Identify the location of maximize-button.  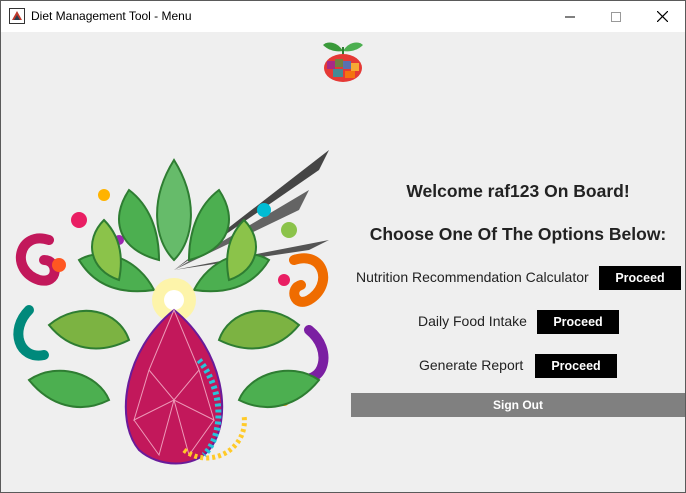
(616, 16).